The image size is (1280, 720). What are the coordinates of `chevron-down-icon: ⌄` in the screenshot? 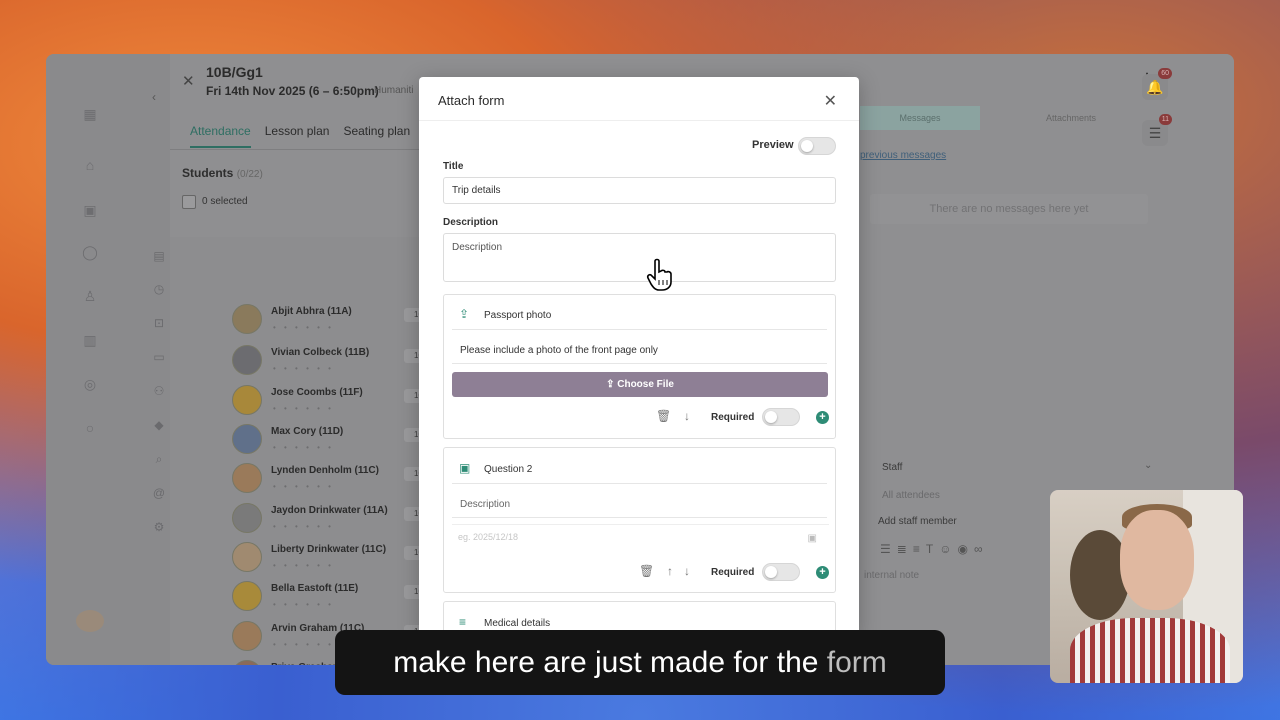 It's located at (1148, 465).